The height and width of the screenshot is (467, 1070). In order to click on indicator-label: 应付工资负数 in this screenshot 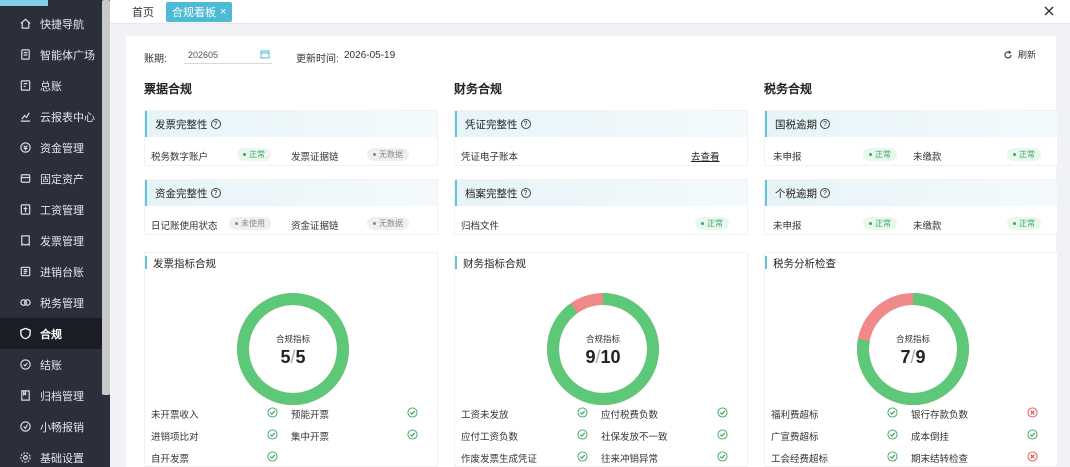, I will do `click(490, 437)`.